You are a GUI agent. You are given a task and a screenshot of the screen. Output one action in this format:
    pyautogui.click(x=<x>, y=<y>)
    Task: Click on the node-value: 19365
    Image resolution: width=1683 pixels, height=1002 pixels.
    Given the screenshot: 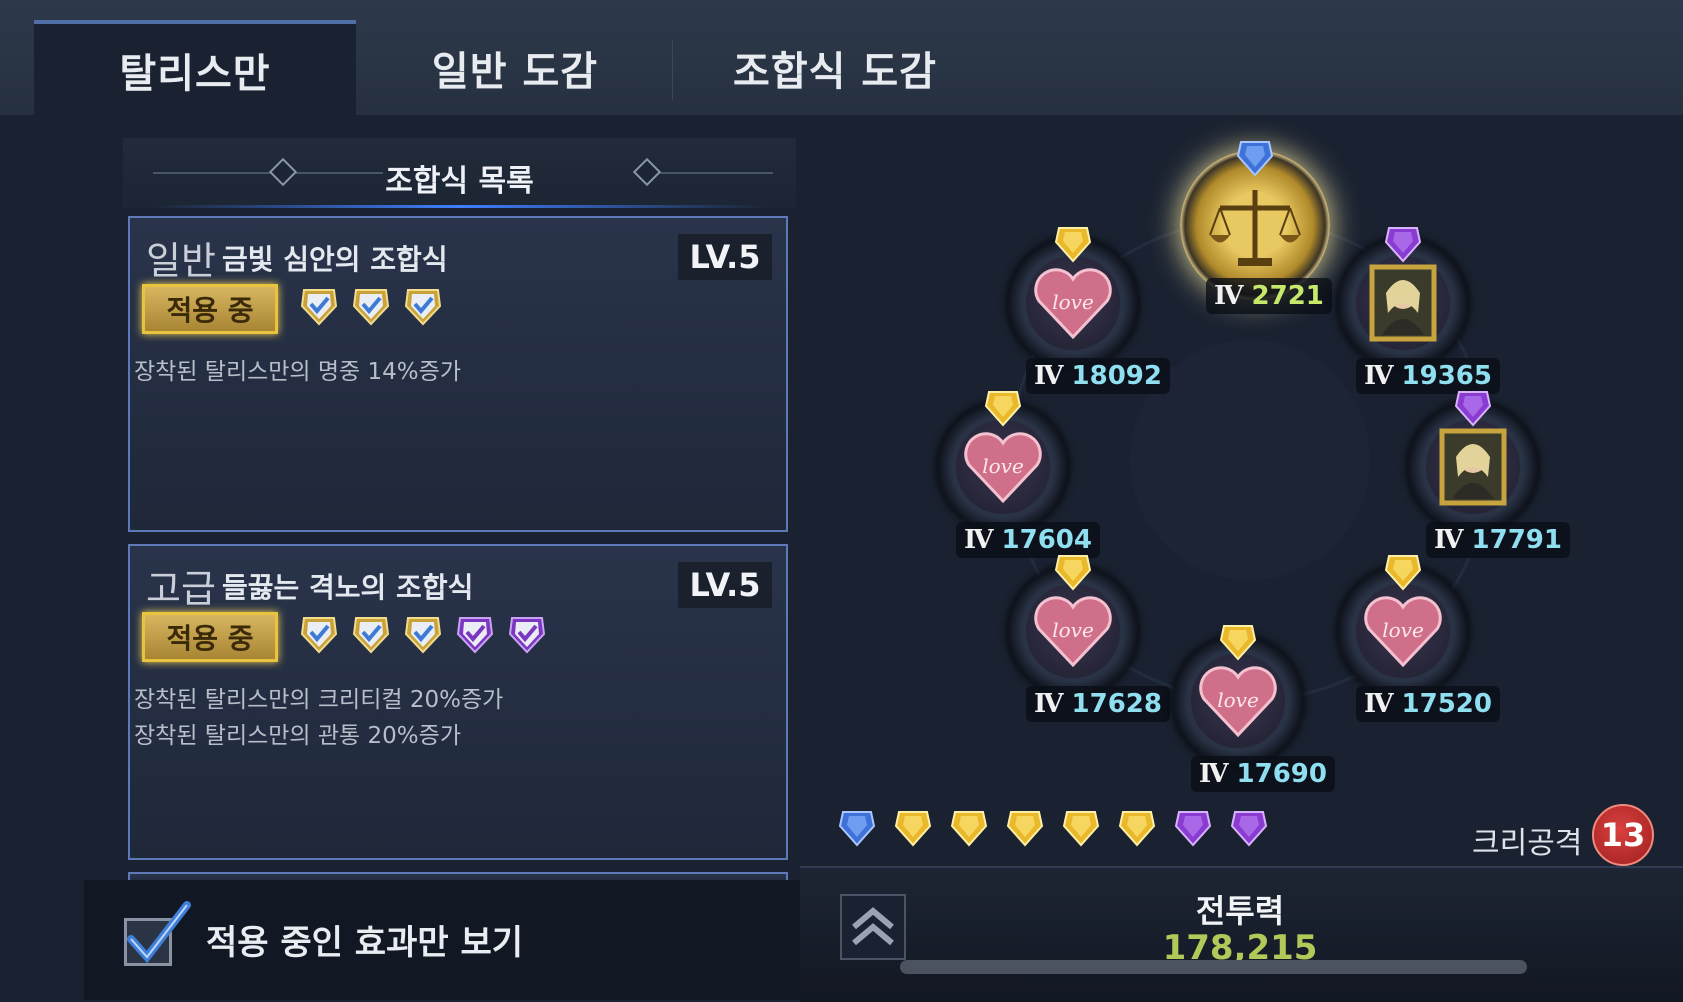 What is the action you would take?
    pyautogui.click(x=1446, y=376)
    